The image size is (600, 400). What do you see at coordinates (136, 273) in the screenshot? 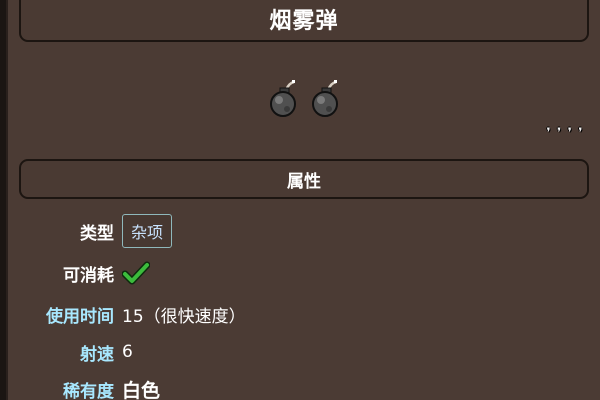
I see `checkmark-icon` at bounding box center [136, 273].